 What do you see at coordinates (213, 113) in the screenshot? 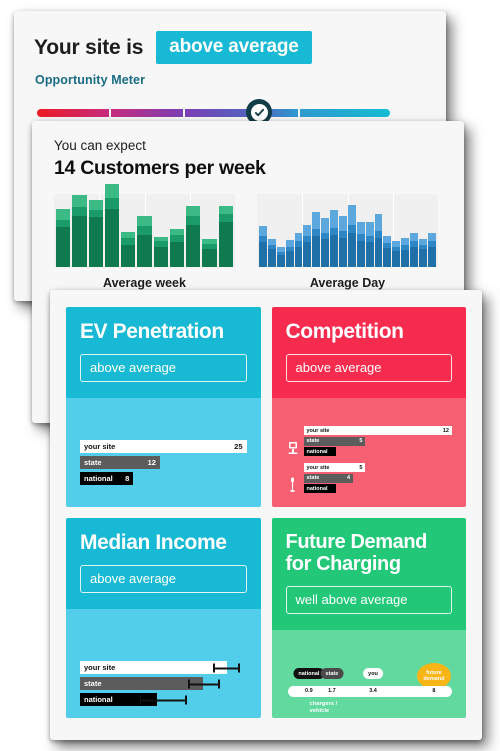
I see `opportunity-meter-track` at bounding box center [213, 113].